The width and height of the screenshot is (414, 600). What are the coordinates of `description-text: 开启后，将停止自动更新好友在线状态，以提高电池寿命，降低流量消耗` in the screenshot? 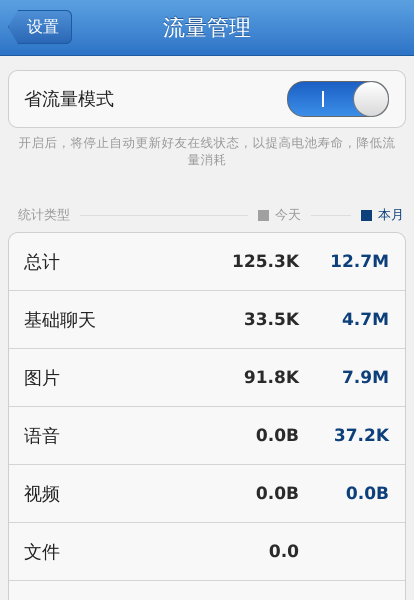 It's located at (207, 151).